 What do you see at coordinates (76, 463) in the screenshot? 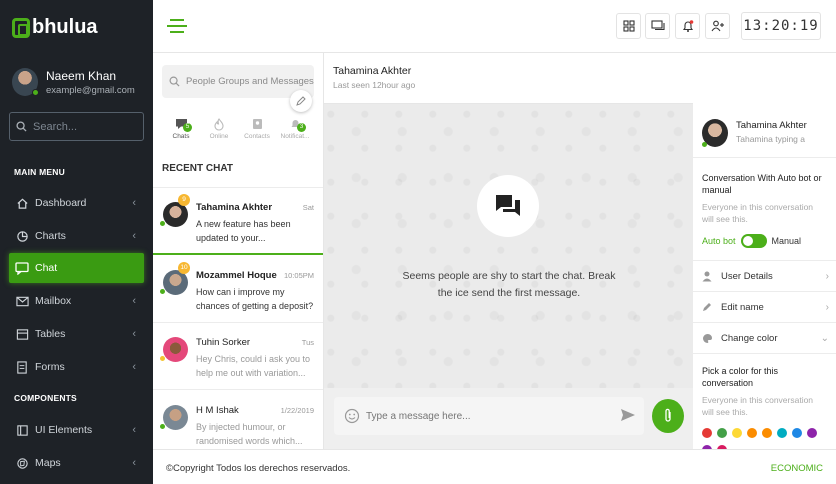
I see `sidebar-item-maps: Maps ‹` at bounding box center [76, 463].